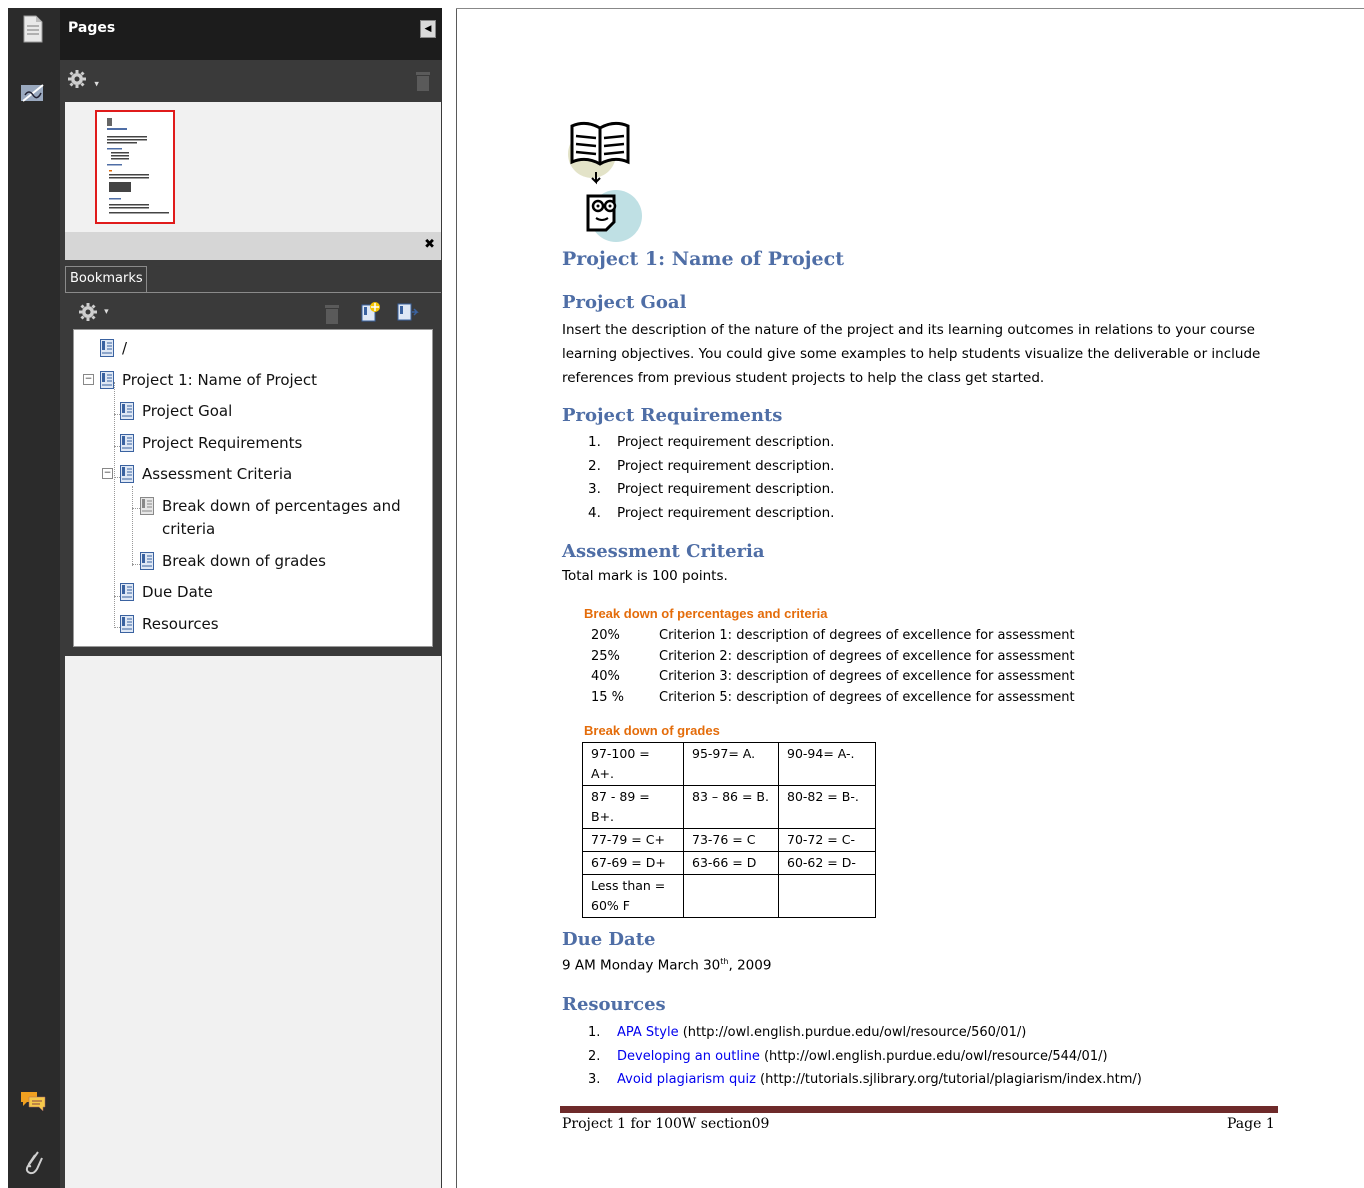 This screenshot has width=1364, height=1188. What do you see at coordinates (177, 592) in the screenshot?
I see `bookmark-label: Due Date` at bounding box center [177, 592].